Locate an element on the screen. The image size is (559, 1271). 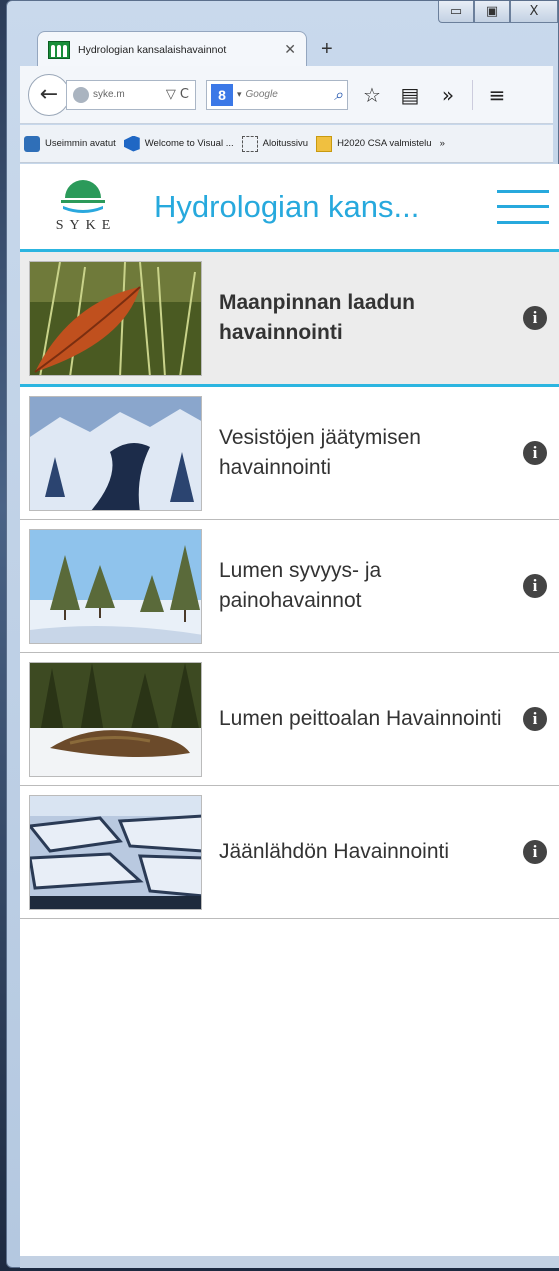
snow-patch-image is located at coordinates (115, 719).